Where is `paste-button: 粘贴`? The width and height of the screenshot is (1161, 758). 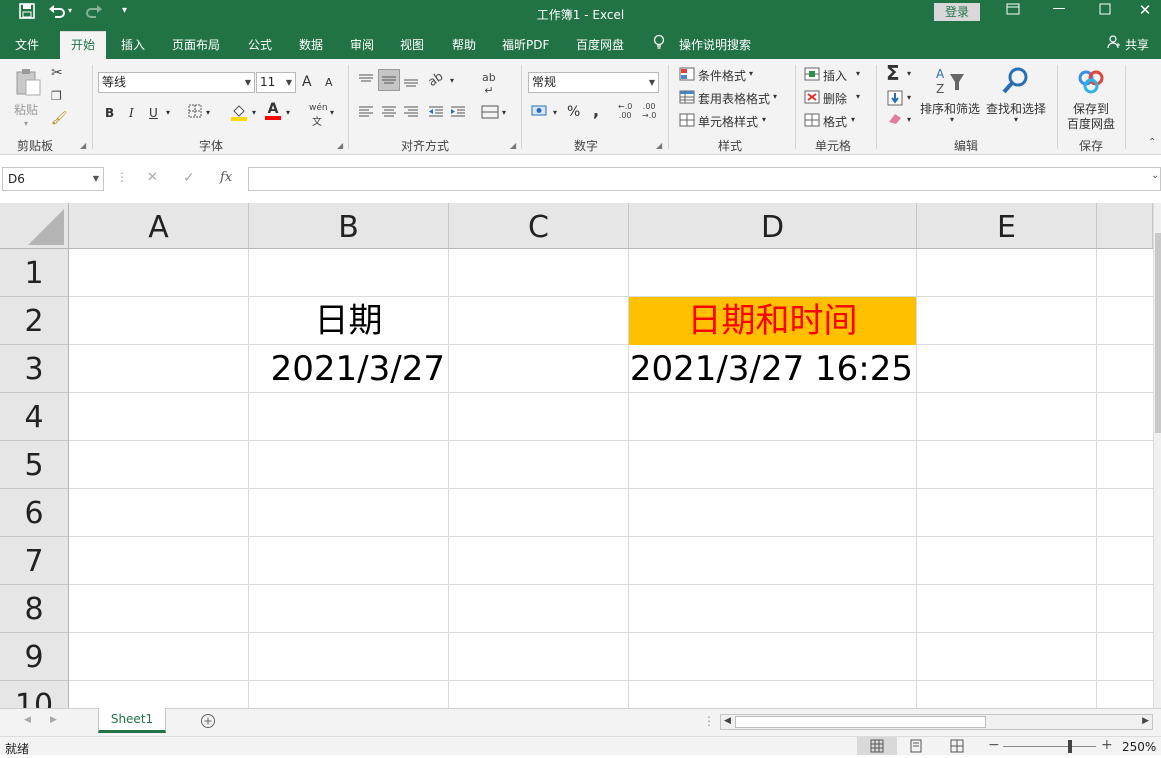
paste-button: 粘贴 is located at coordinates (26, 109).